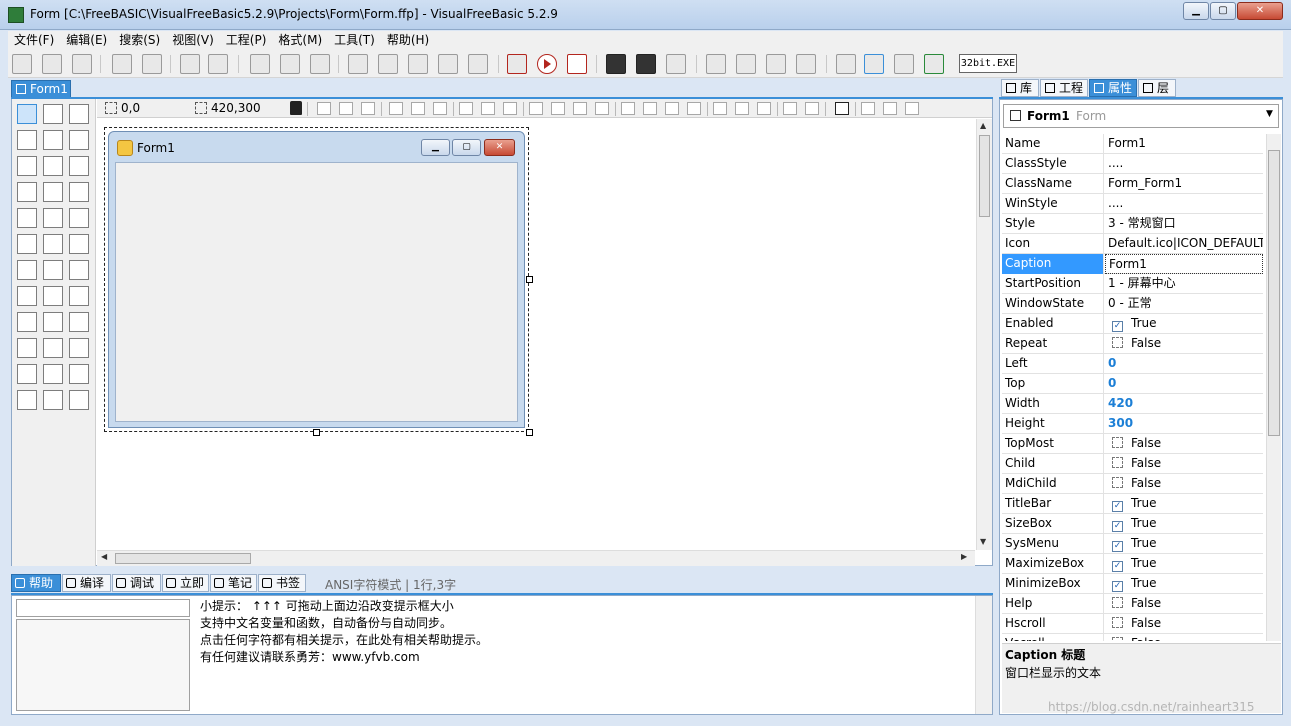 This screenshot has width=1291, height=726. Describe the element at coordinates (79, 114) in the screenshot. I see `shape-tool-icon` at that location.